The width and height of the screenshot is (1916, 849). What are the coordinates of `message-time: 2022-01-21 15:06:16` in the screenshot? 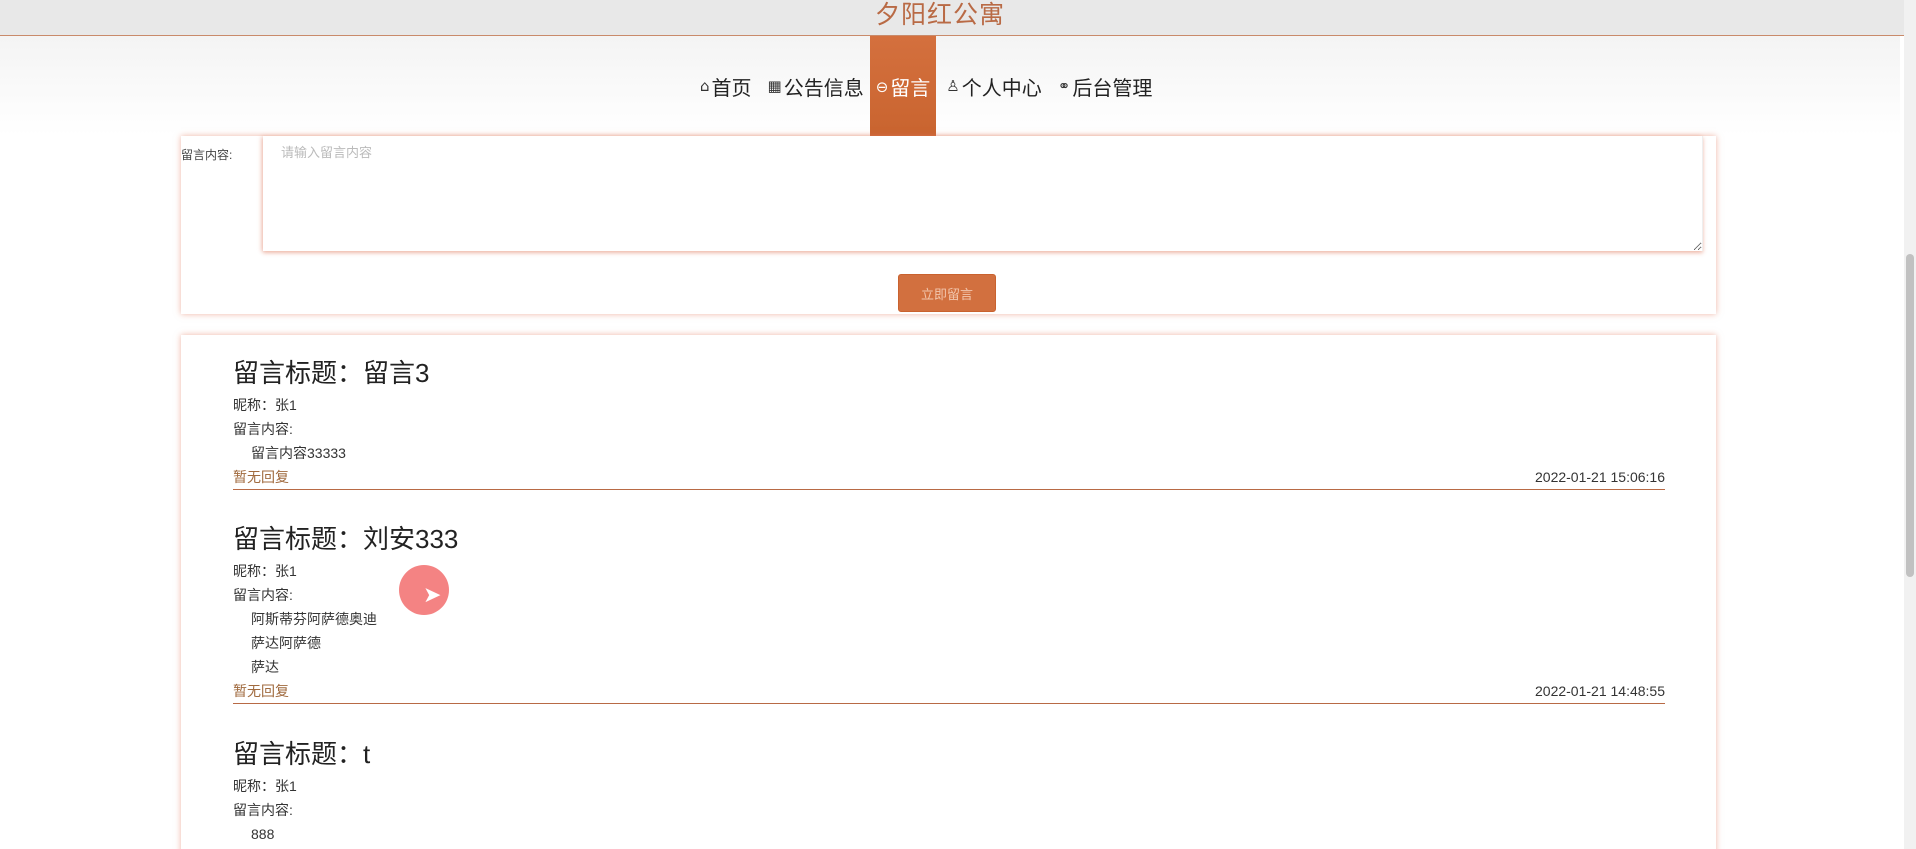 It's located at (1600, 477).